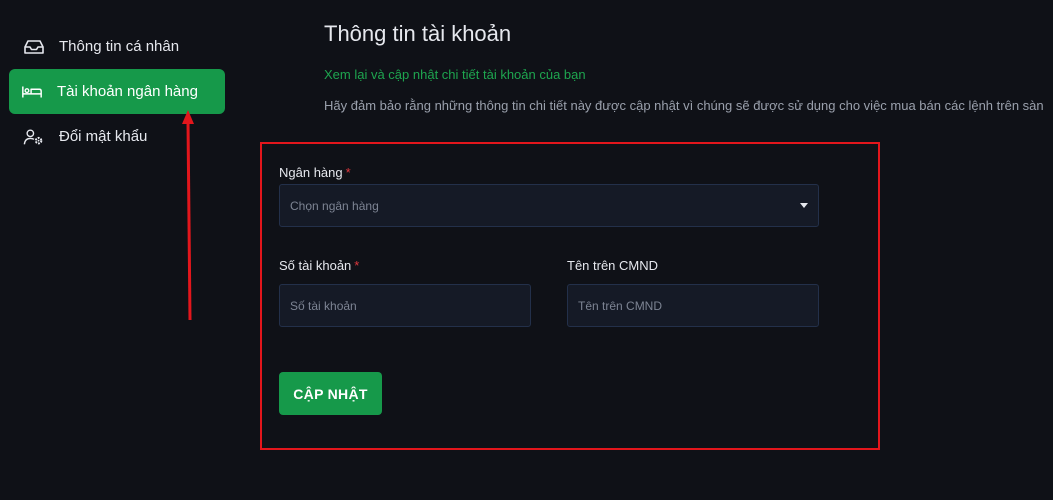 The height and width of the screenshot is (500, 1053). Describe the element at coordinates (315, 172) in the screenshot. I see `bank-label: Ngân hàng *` at that location.